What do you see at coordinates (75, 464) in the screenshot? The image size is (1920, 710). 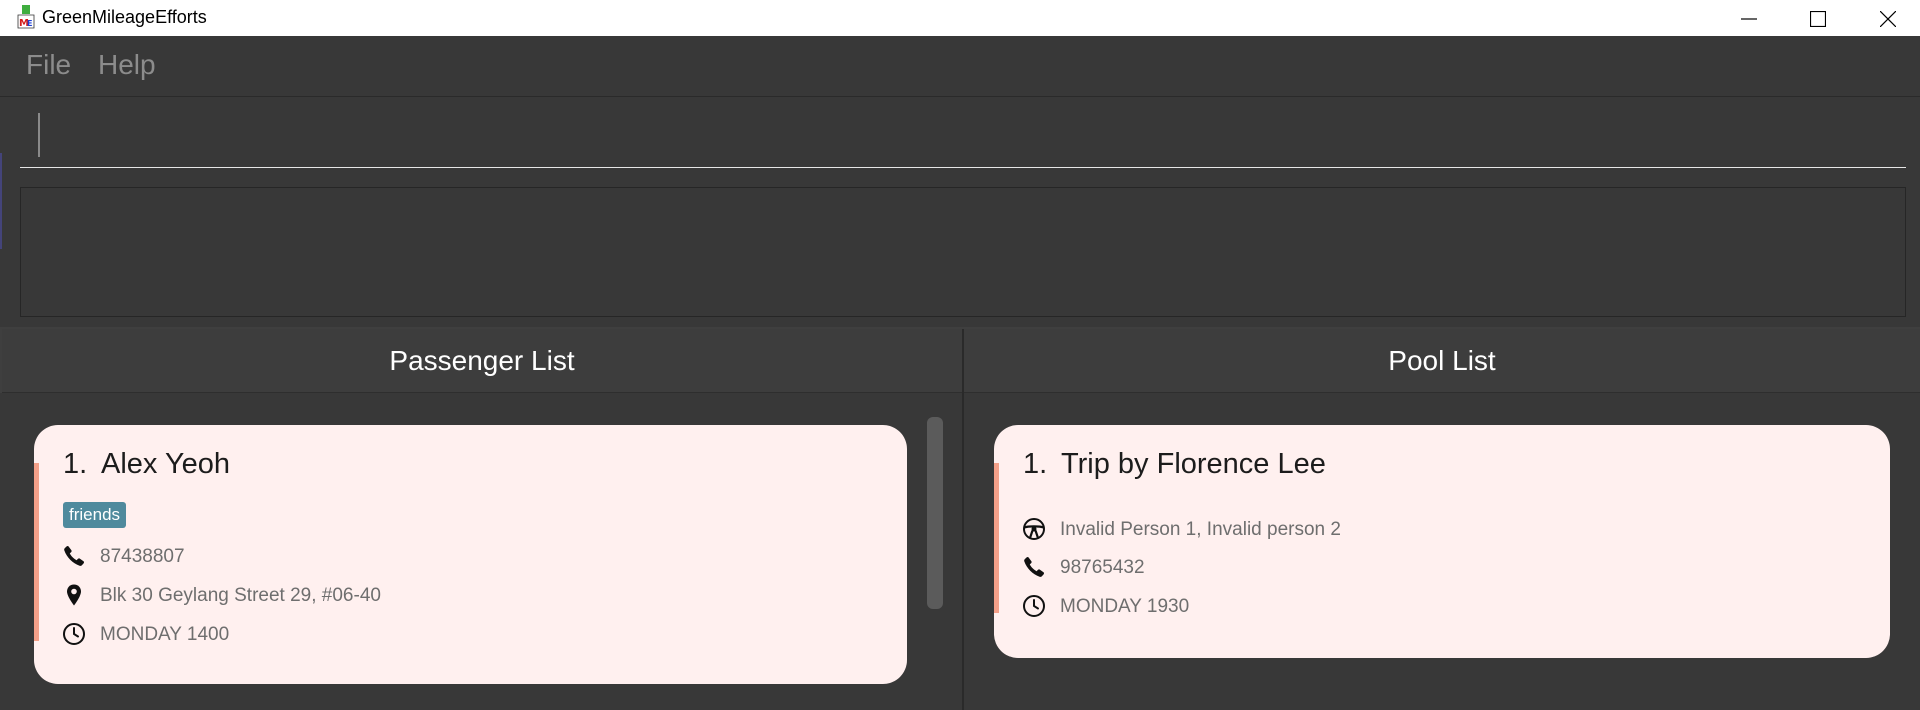 I see `passenger-index: 1.` at bounding box center [75, 464].